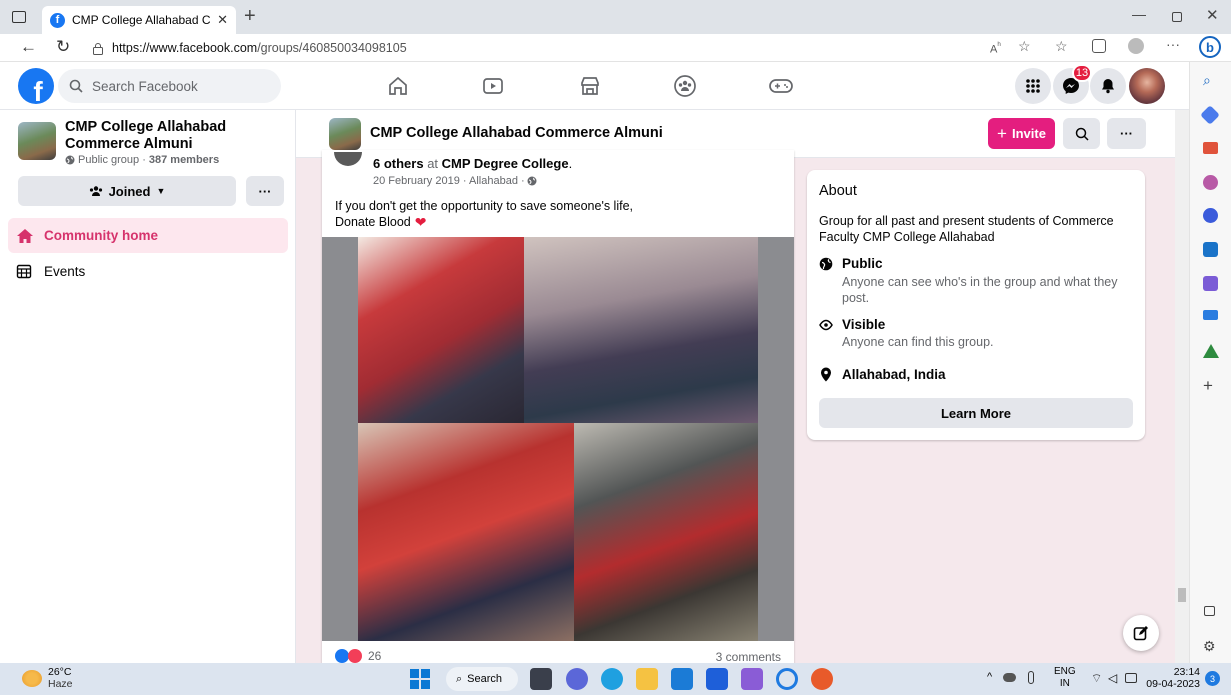  What do you see at coordinates (995, 48) in the screenshot?
I see `read-aloud-icon: Aʰ` at bounding box center [995, 48].